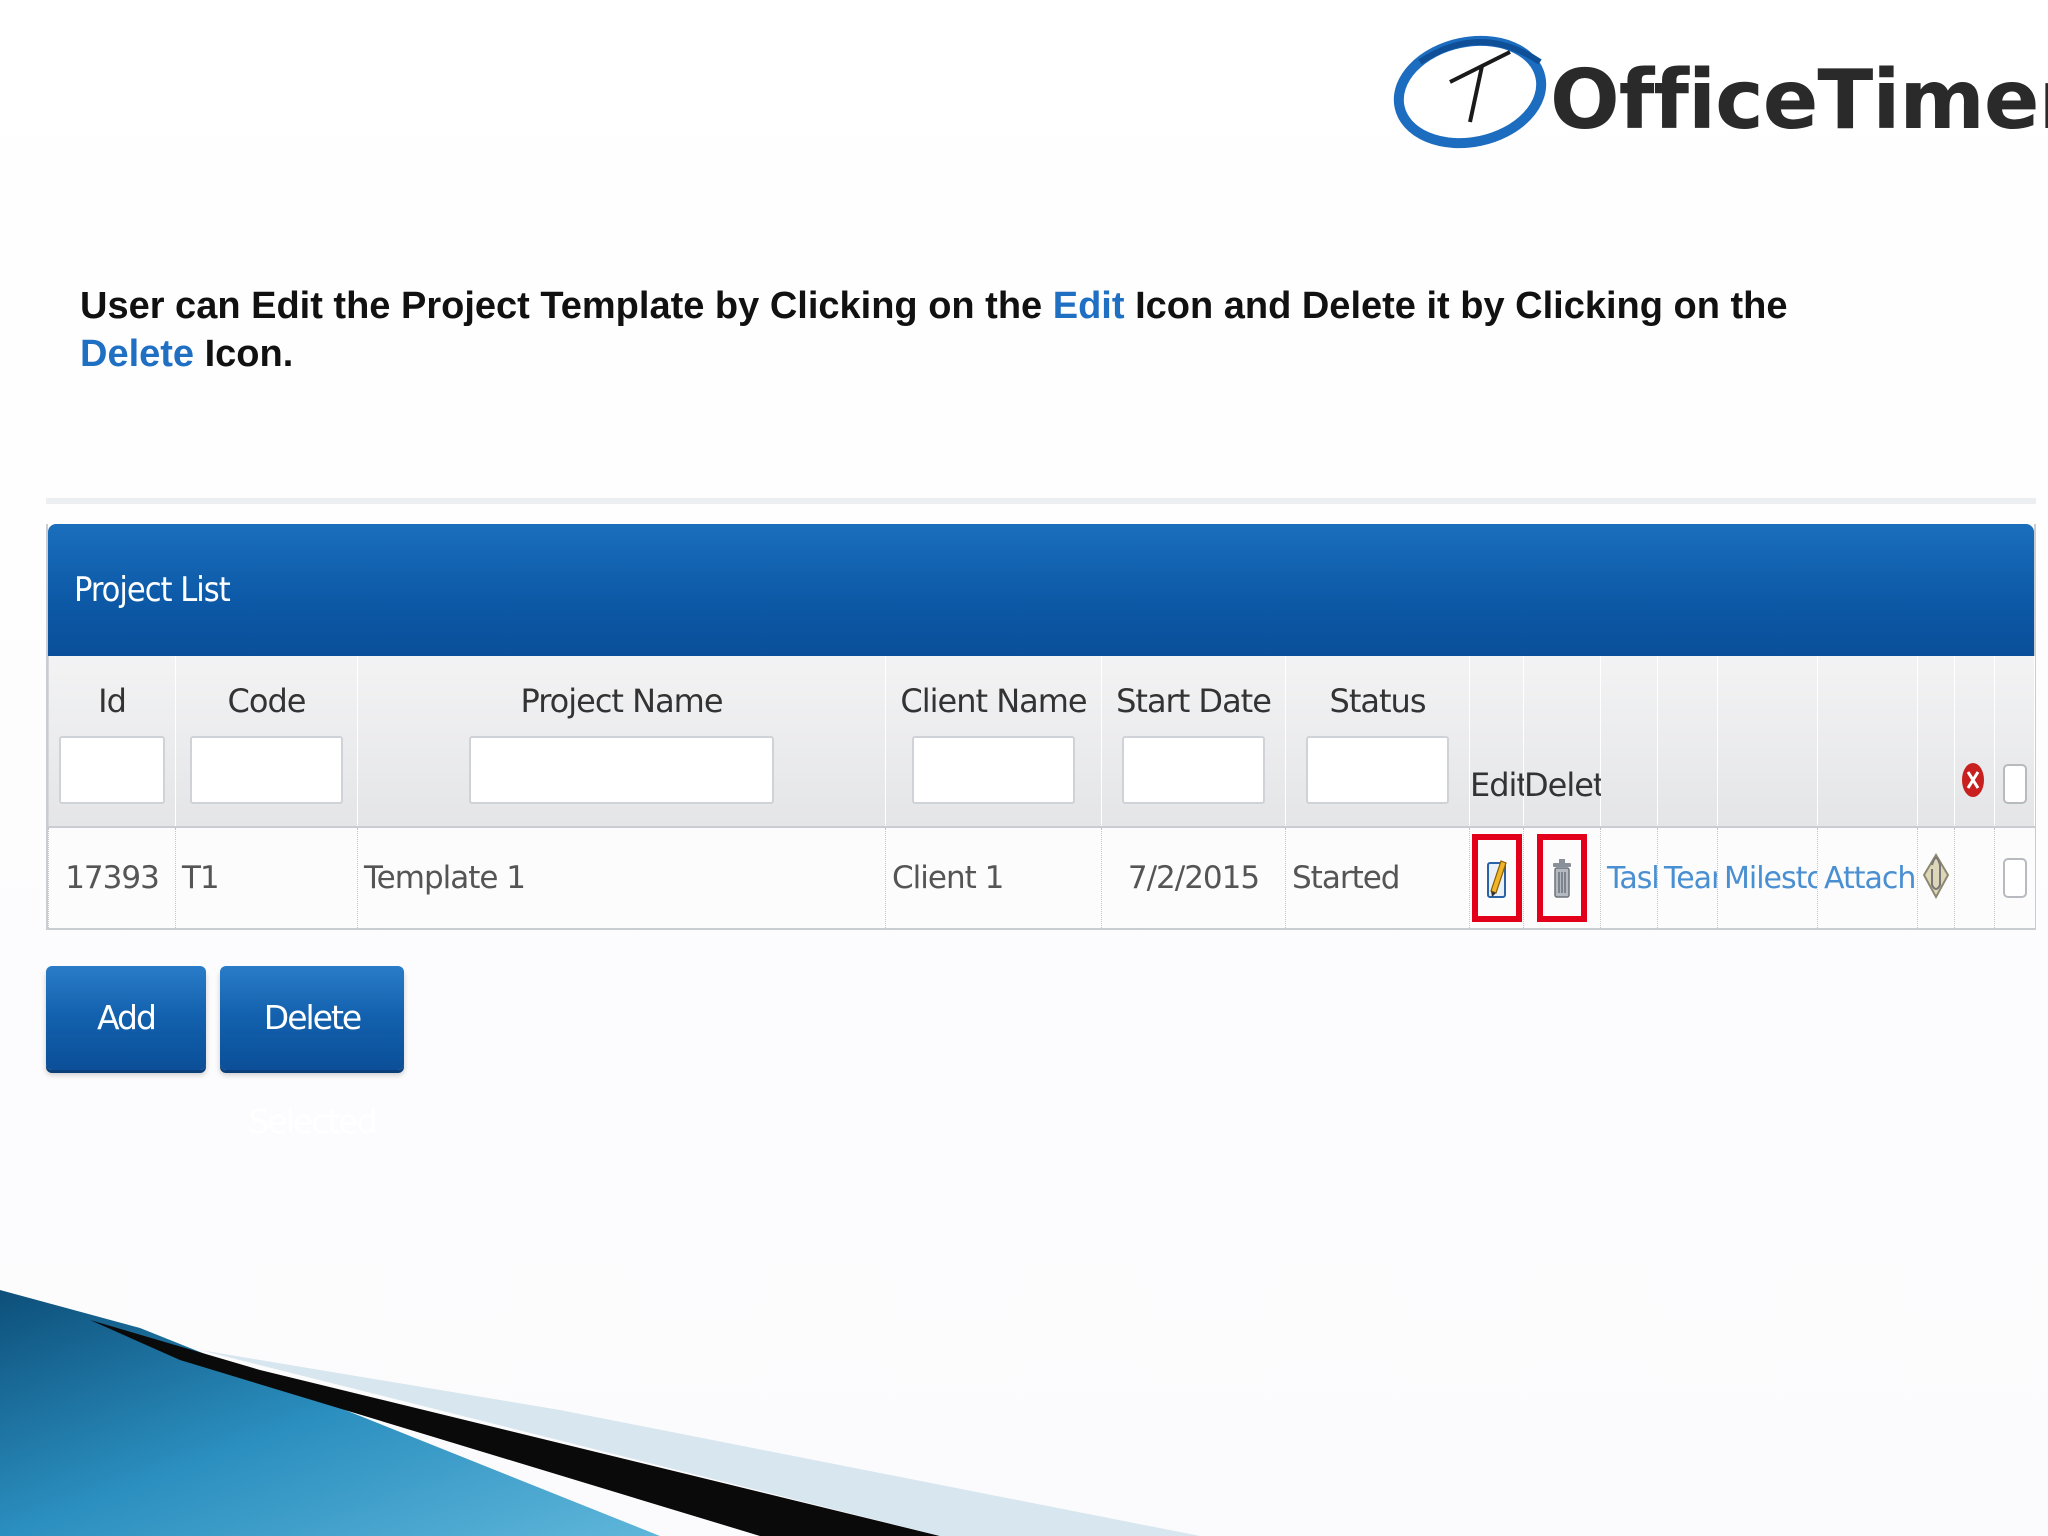 The height and width of the screenshot is (1536, 2048). Describe the element at coordinates (1193, 770) in the screenshot. I see `start-date-filter-input` at that location.